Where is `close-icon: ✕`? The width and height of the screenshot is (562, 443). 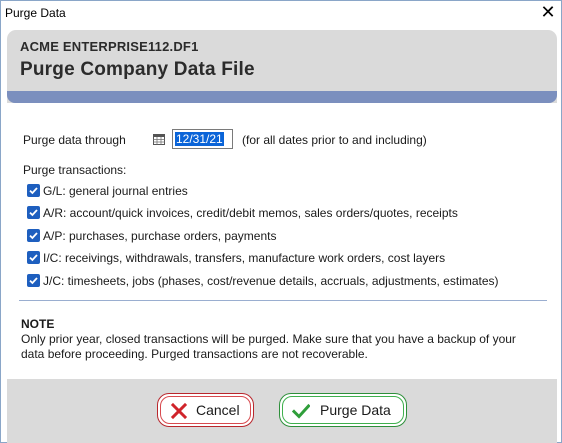
close-icon: ✕ is located at coordinates (548, 13).